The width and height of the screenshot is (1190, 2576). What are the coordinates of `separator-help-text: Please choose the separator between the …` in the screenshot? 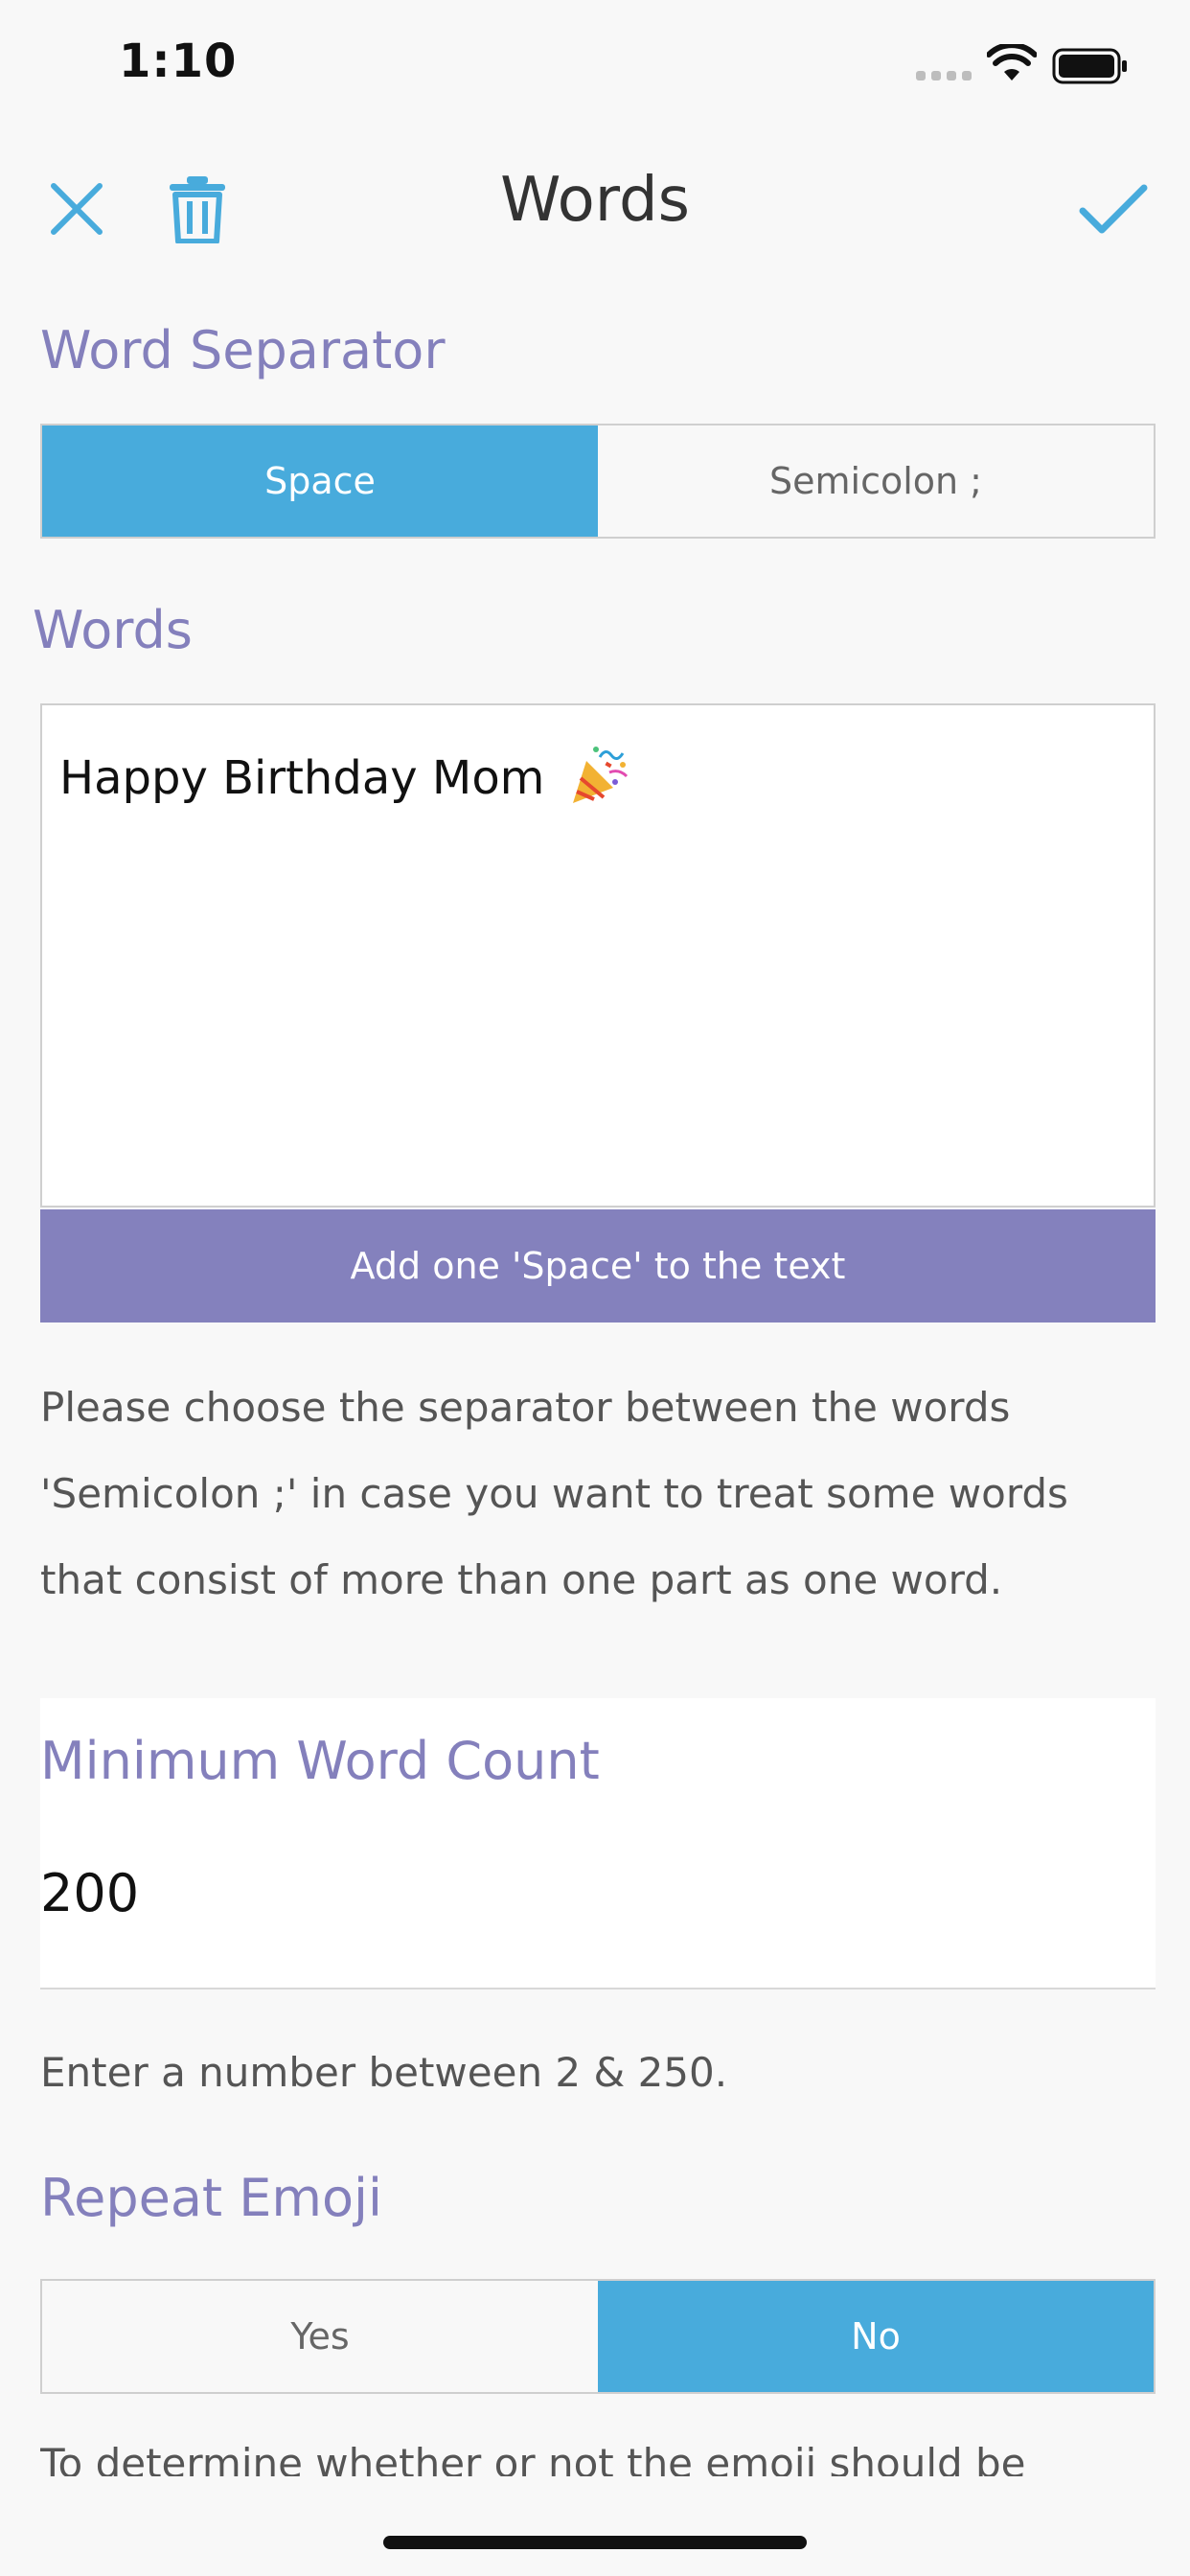 It's located at (554, 1493).